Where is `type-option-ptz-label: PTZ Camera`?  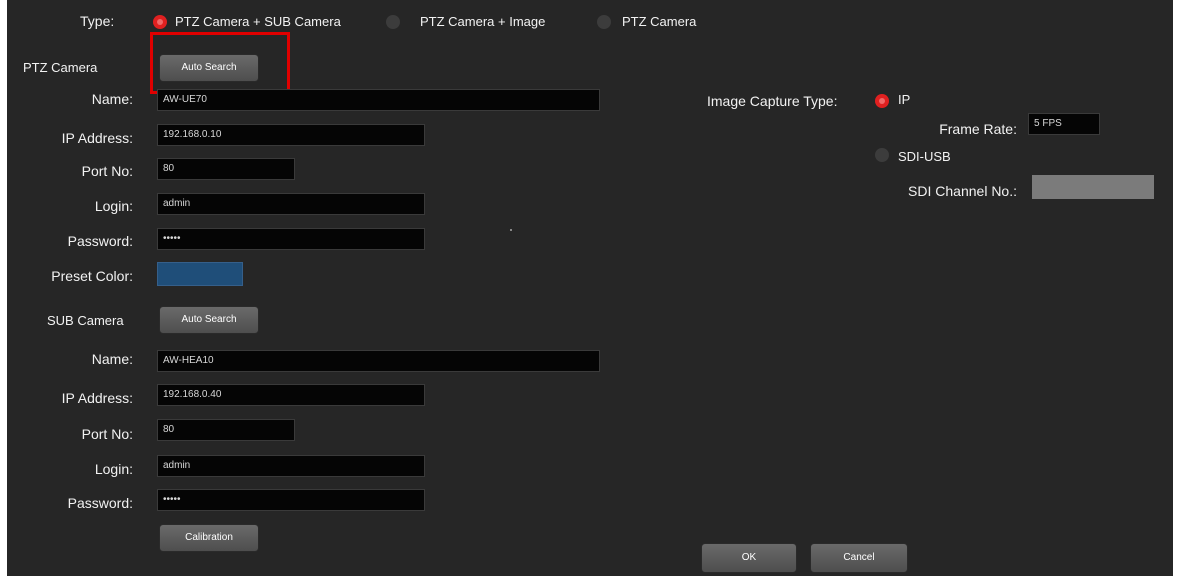
type-option-ptz-label: PTZ Camera is located at coordinates (659, 21).